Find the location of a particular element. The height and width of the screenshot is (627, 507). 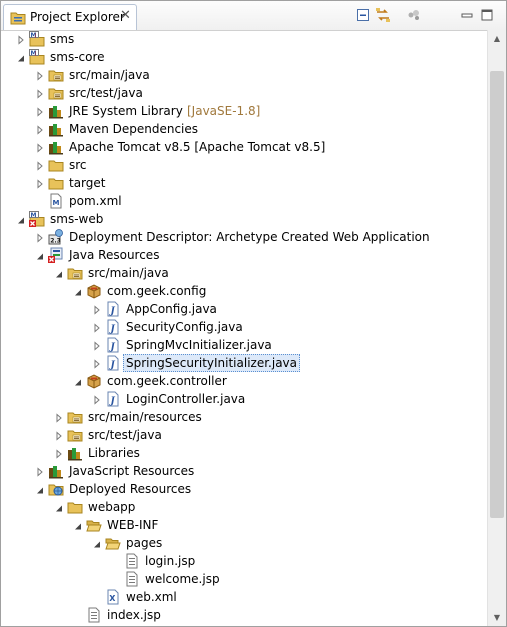

vertical-scrollbar: ▲ ▼ is located at coordinates (496, 328).